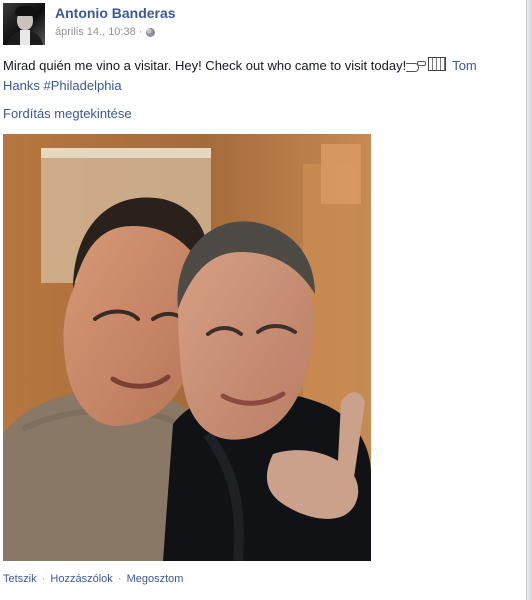 The width and height of the screenshot is (532, 600). I want to click on see-translation-link: Fordítás megtekintése, so click(67, 113).